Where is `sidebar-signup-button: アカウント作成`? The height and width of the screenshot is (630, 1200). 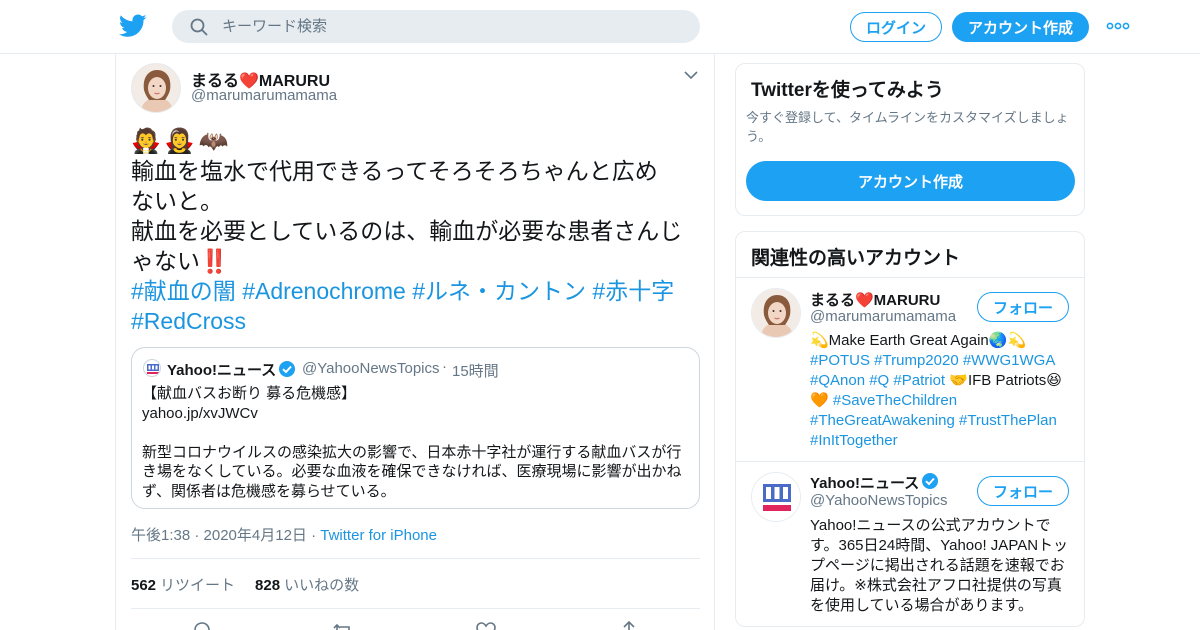
sidebar-signup-button: アカウント作成 is located at coordinates (910, 181).